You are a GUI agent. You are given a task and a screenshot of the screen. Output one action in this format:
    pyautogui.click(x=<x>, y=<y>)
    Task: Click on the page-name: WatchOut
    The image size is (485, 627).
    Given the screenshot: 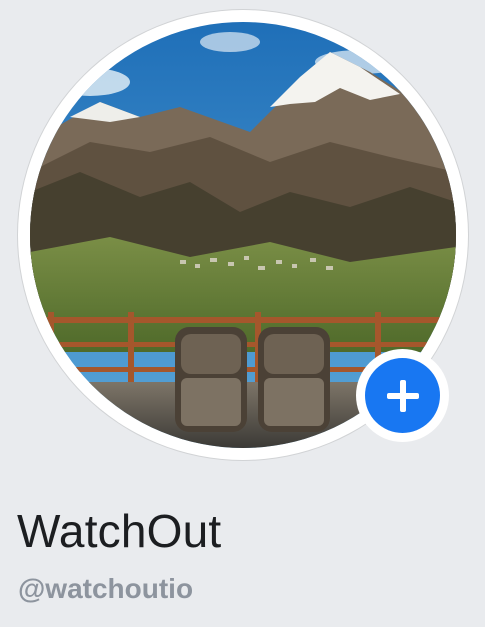 What is the action you would take?
    pyautogui.click(x=119, y=531)
    